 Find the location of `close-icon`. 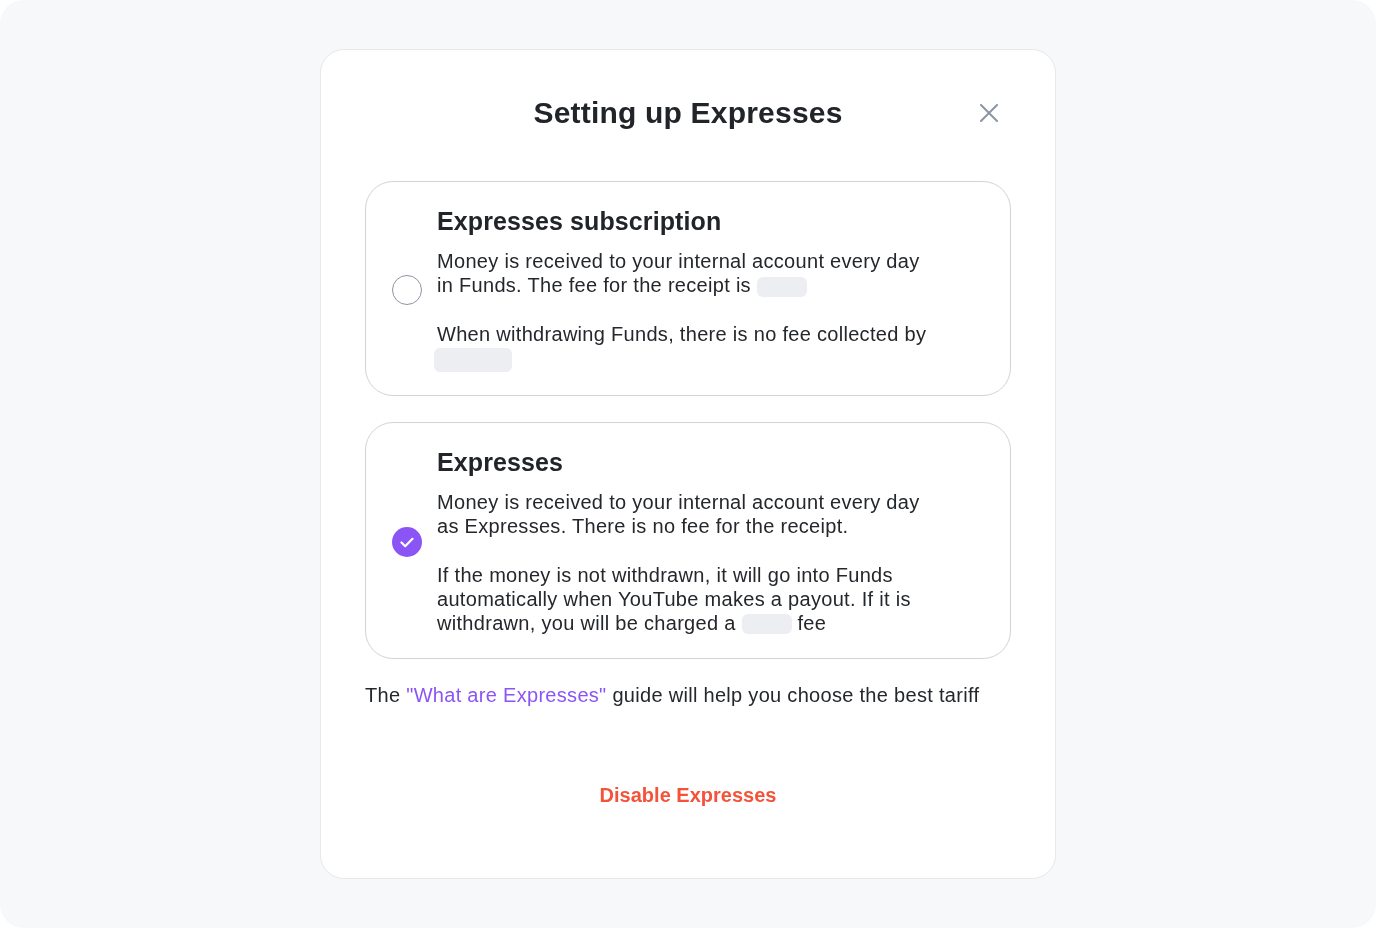

close-icon is located at coordinates (989, 113).